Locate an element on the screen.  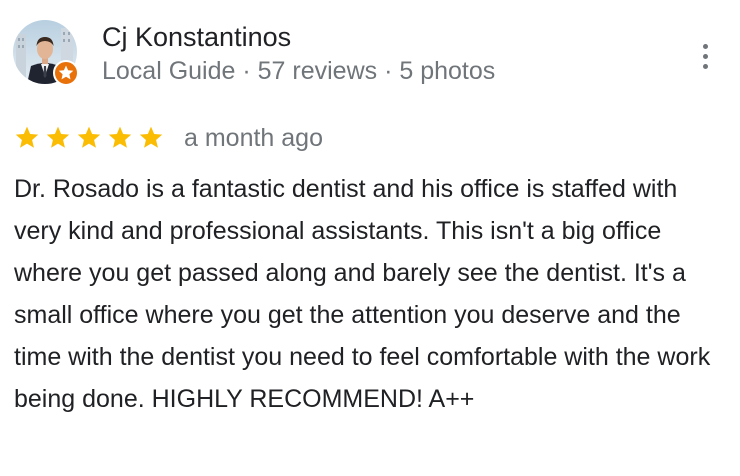
star-rating is located at coordinates (89, 138).